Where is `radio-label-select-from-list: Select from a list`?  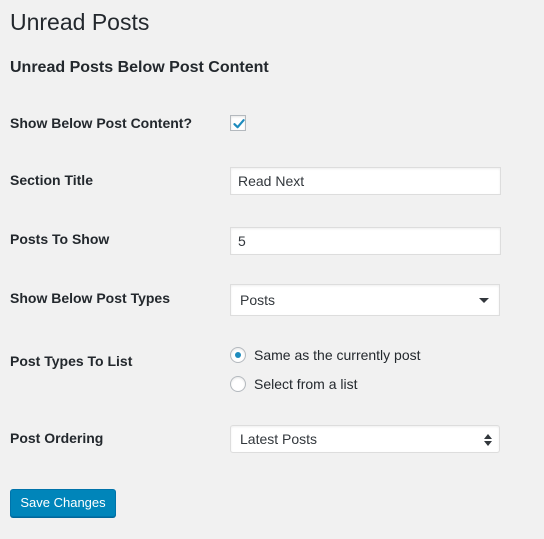 radio-label-select-from-list: Select from a list is located at coordinates (306, 384).